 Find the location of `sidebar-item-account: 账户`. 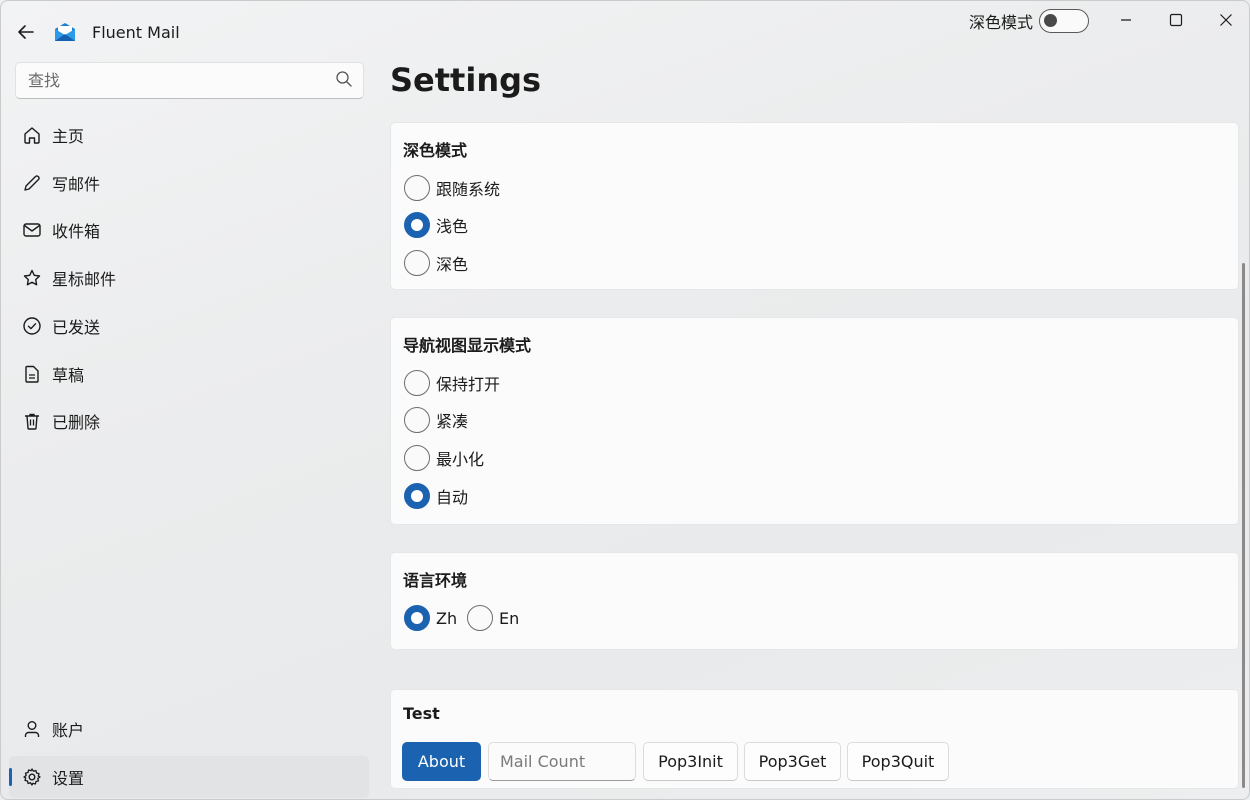

sidebar-item-account: 账户 is located at coordinates (189, 729).